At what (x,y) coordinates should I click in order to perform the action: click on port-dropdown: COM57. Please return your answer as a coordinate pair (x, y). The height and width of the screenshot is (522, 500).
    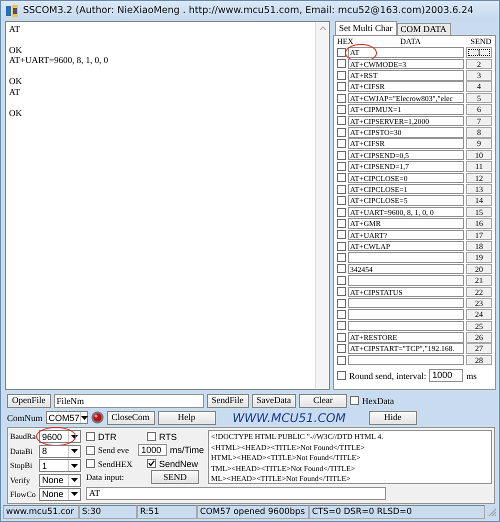
    Looking at the image, I should click on (67, 417).